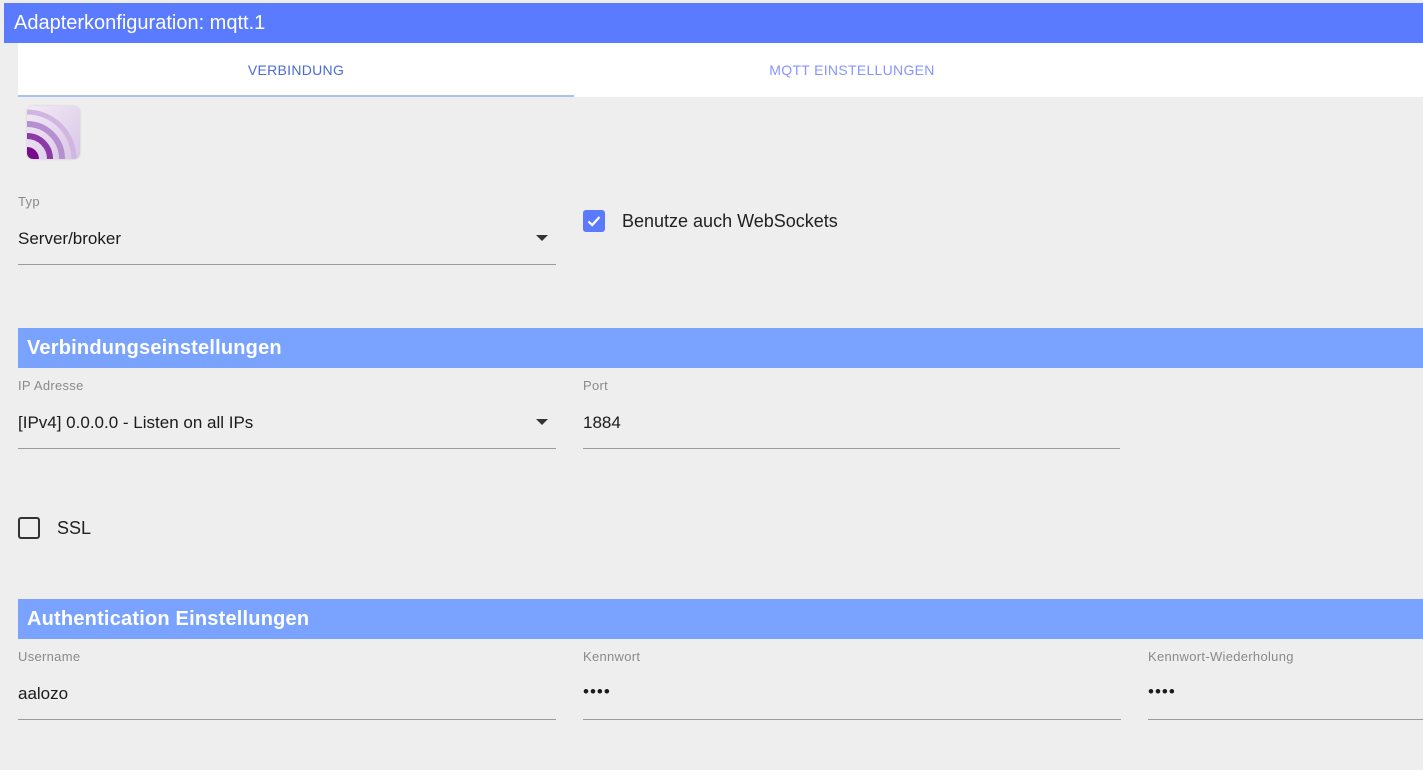 The image size is (1423, 770). Describe the element at coordinates (720, 348) in the screenshot. I see `section-header-connection: Verbindungseinstellungen` at that location.